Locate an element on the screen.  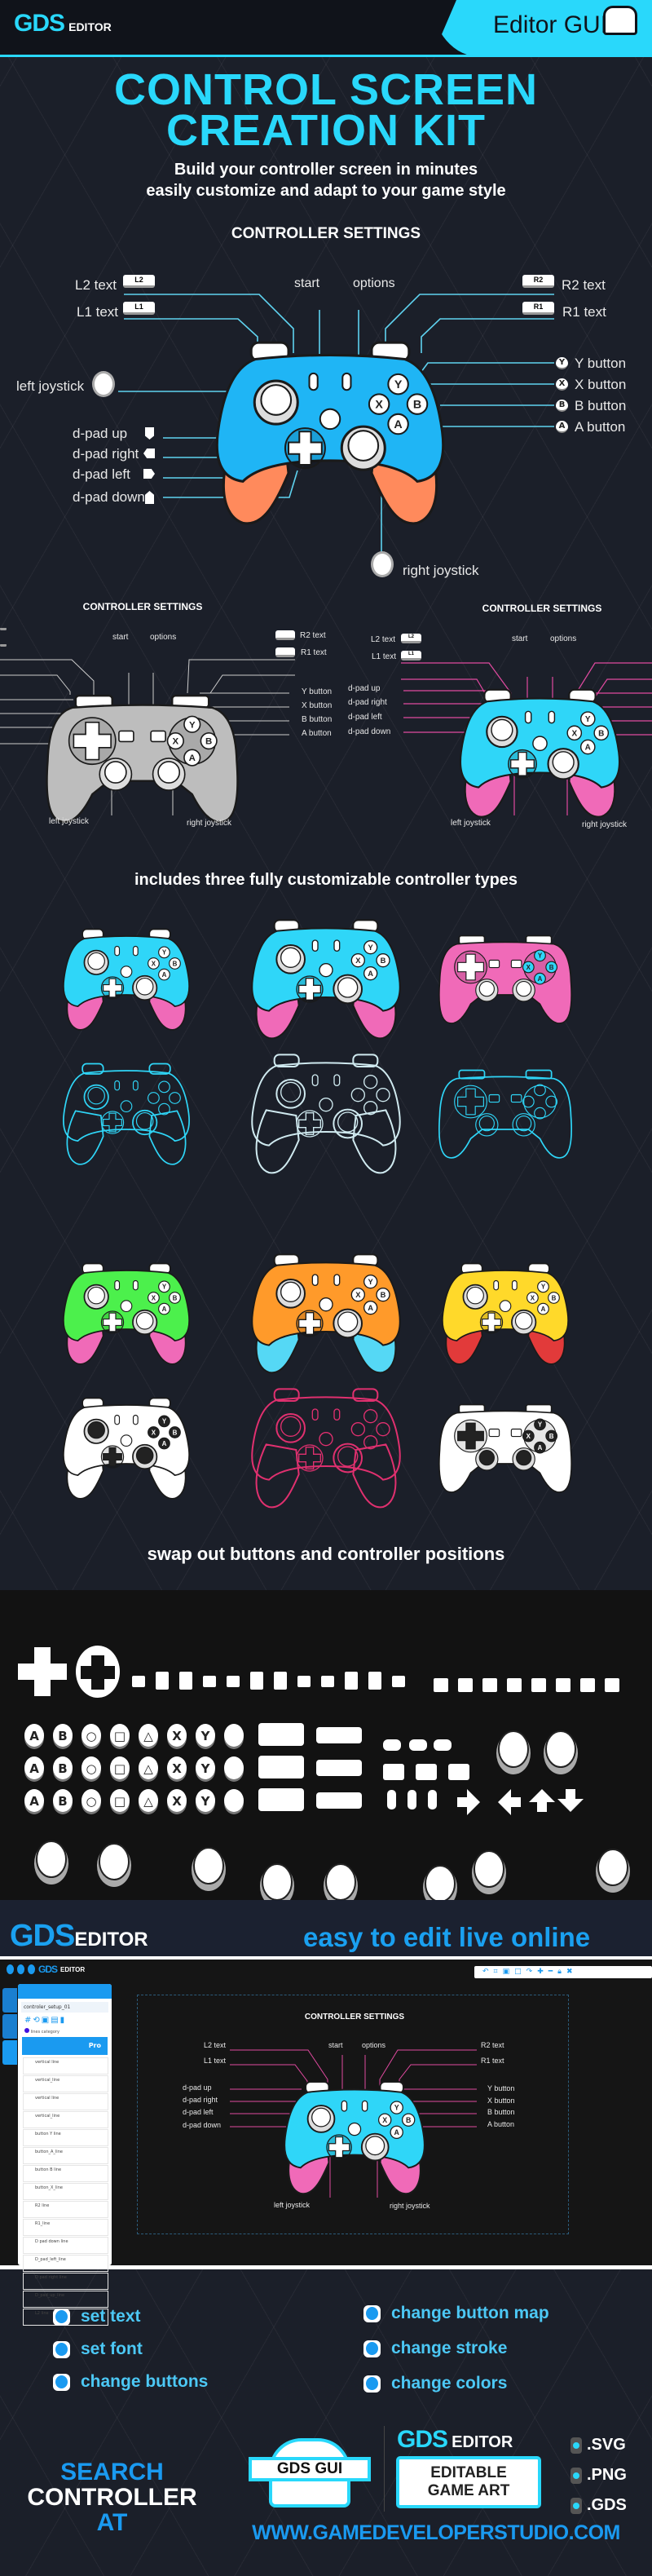
right-joystick-label: right joystick is located at coordinates (605, 824).